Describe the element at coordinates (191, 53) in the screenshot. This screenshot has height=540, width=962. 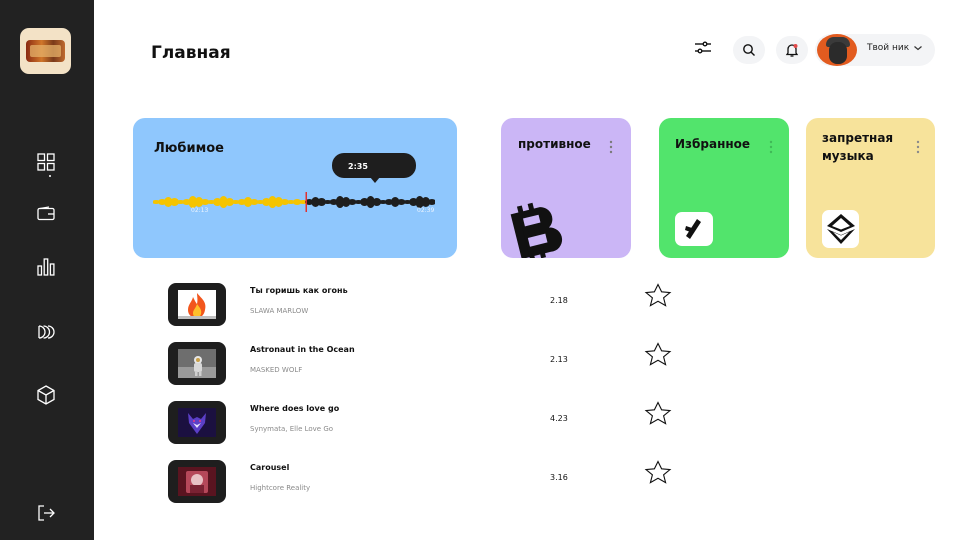
I see `page-title: Главная` at that location.